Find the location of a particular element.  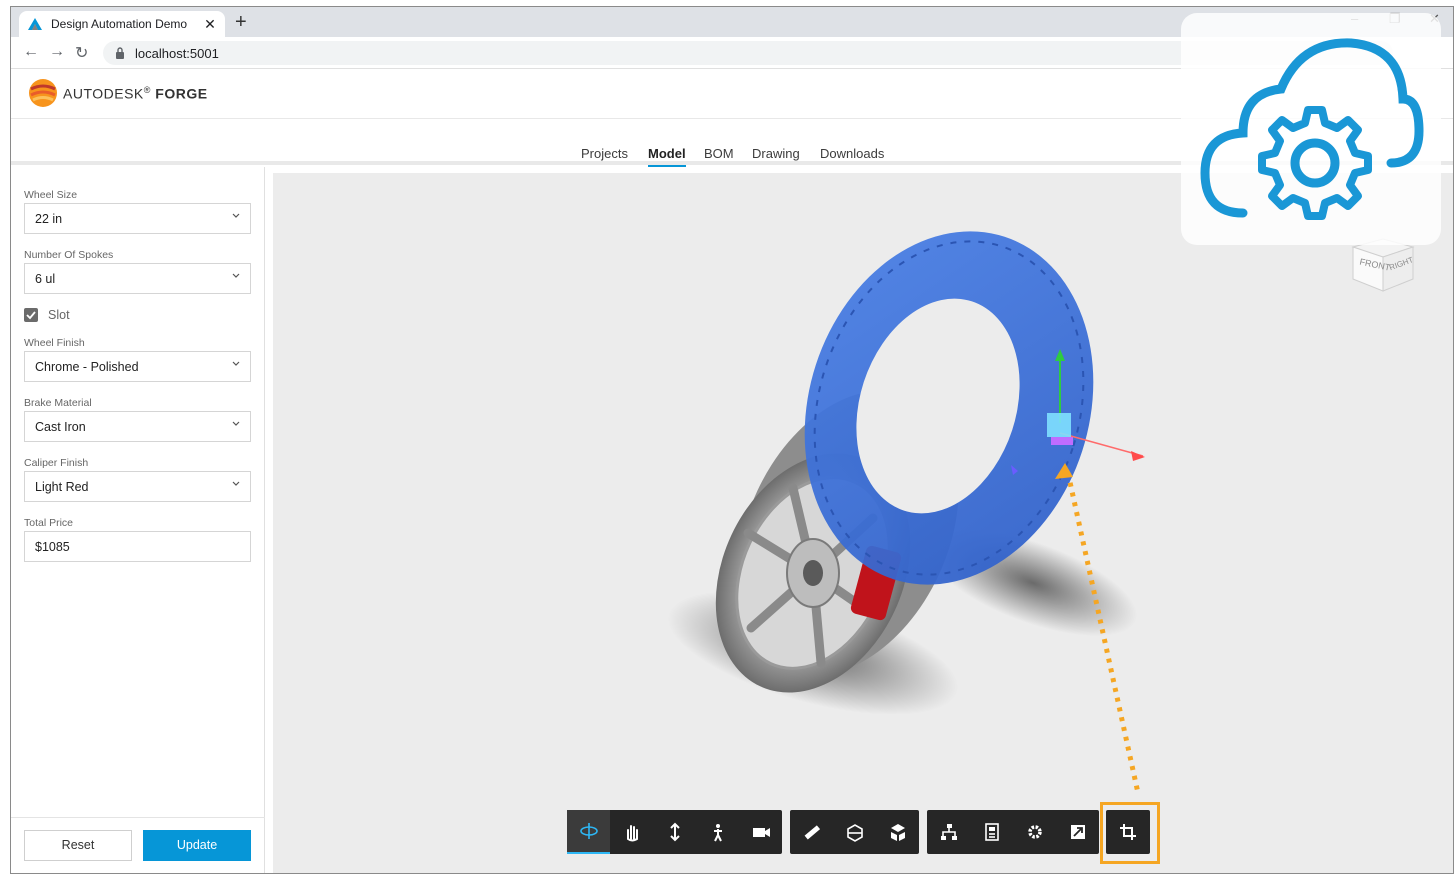

design-automation-overlay is located at coordinates (1311, 129).